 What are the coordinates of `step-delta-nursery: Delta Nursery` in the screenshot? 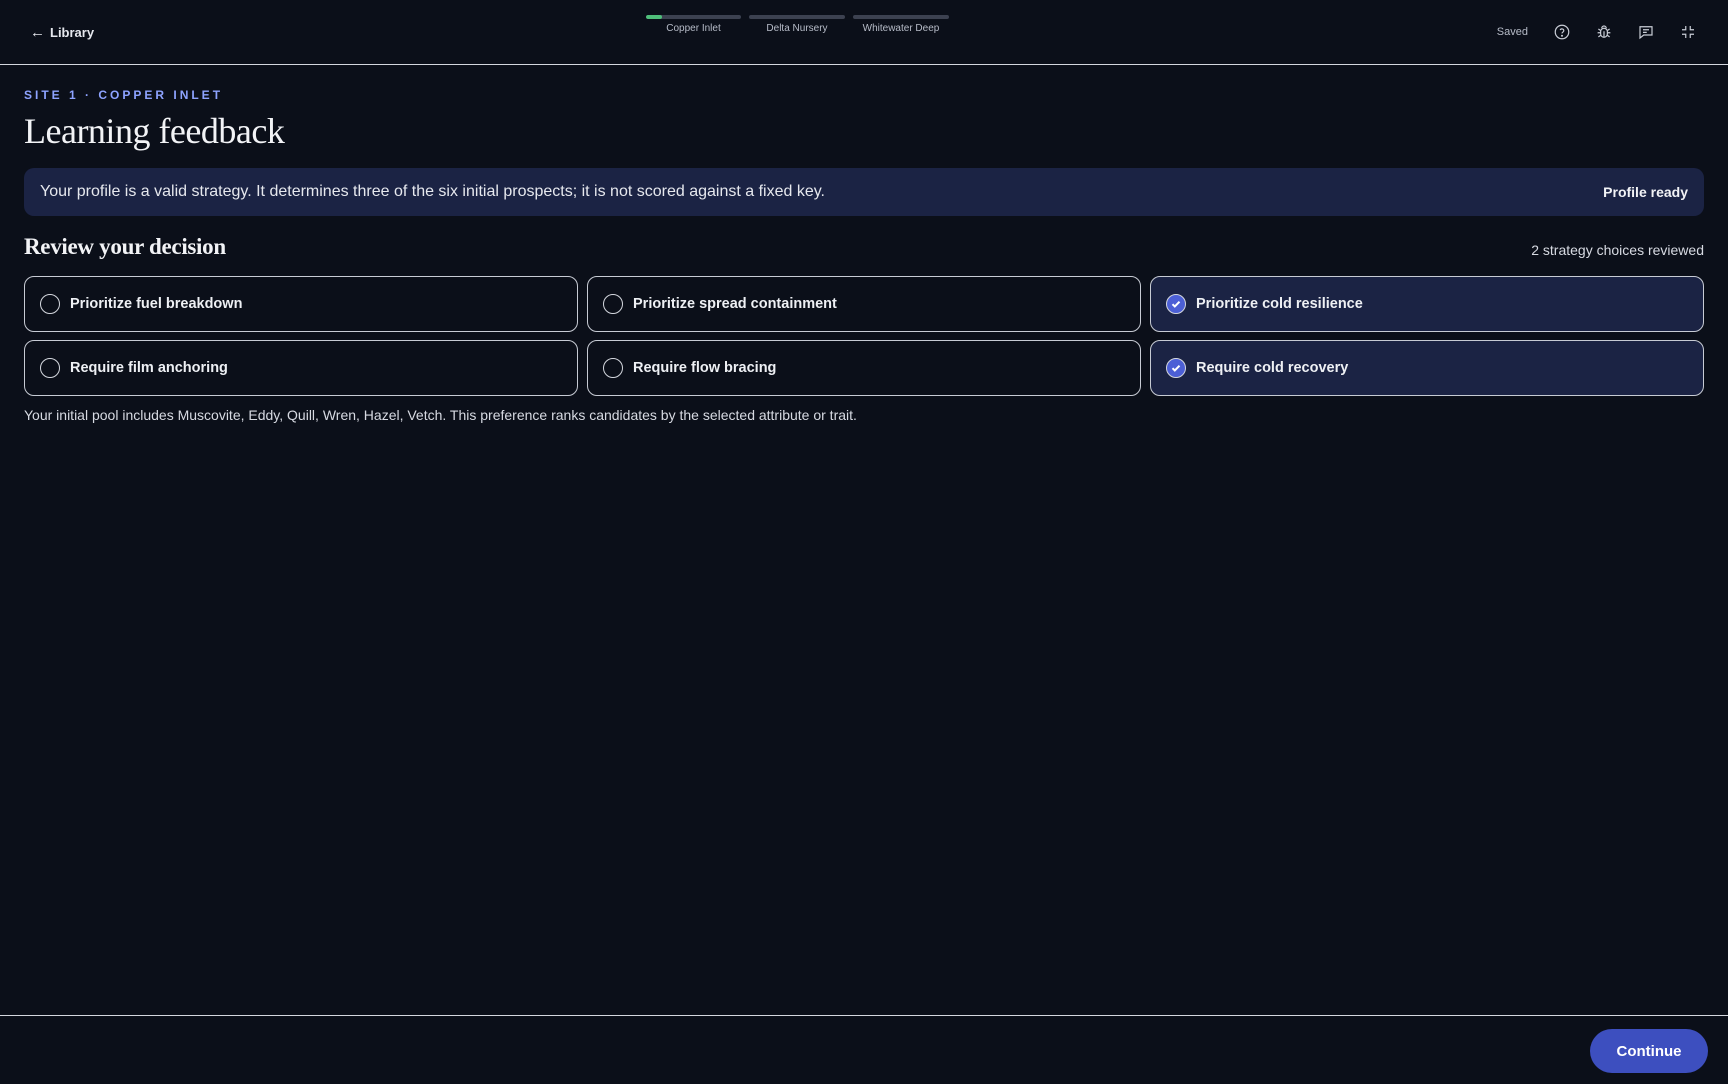 It's located at (797, 24).